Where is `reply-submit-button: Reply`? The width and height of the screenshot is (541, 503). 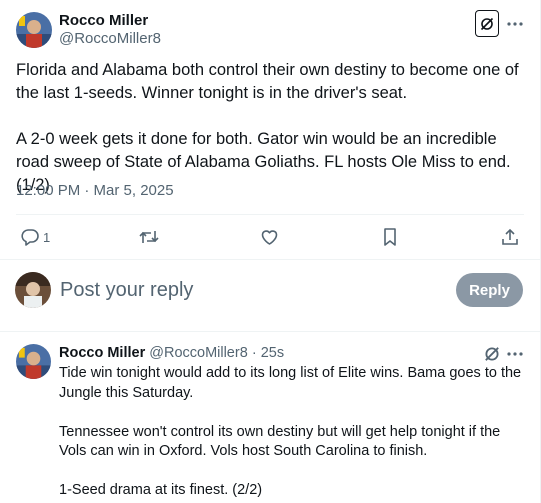
reply-submit-button: Reply is located at coordinates (489, 290).